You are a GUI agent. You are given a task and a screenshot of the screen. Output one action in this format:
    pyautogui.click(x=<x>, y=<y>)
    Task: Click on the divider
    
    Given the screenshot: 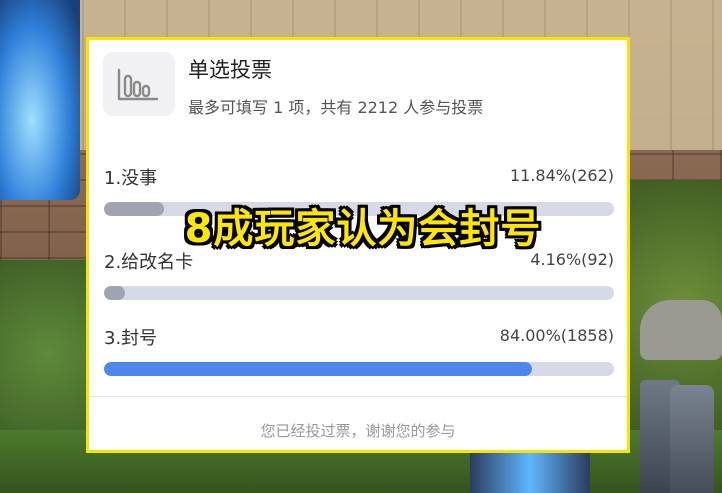 What is the action you would take?
    pyautogui.click(x=358, y=396)
    